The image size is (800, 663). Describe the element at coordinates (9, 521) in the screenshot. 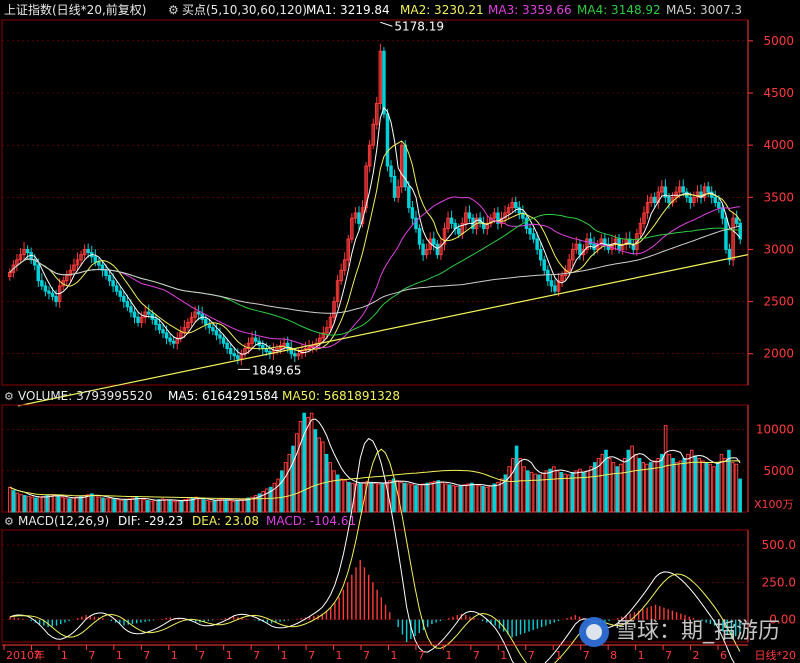

I see `macd-gear-icon: ⚙` at that location.